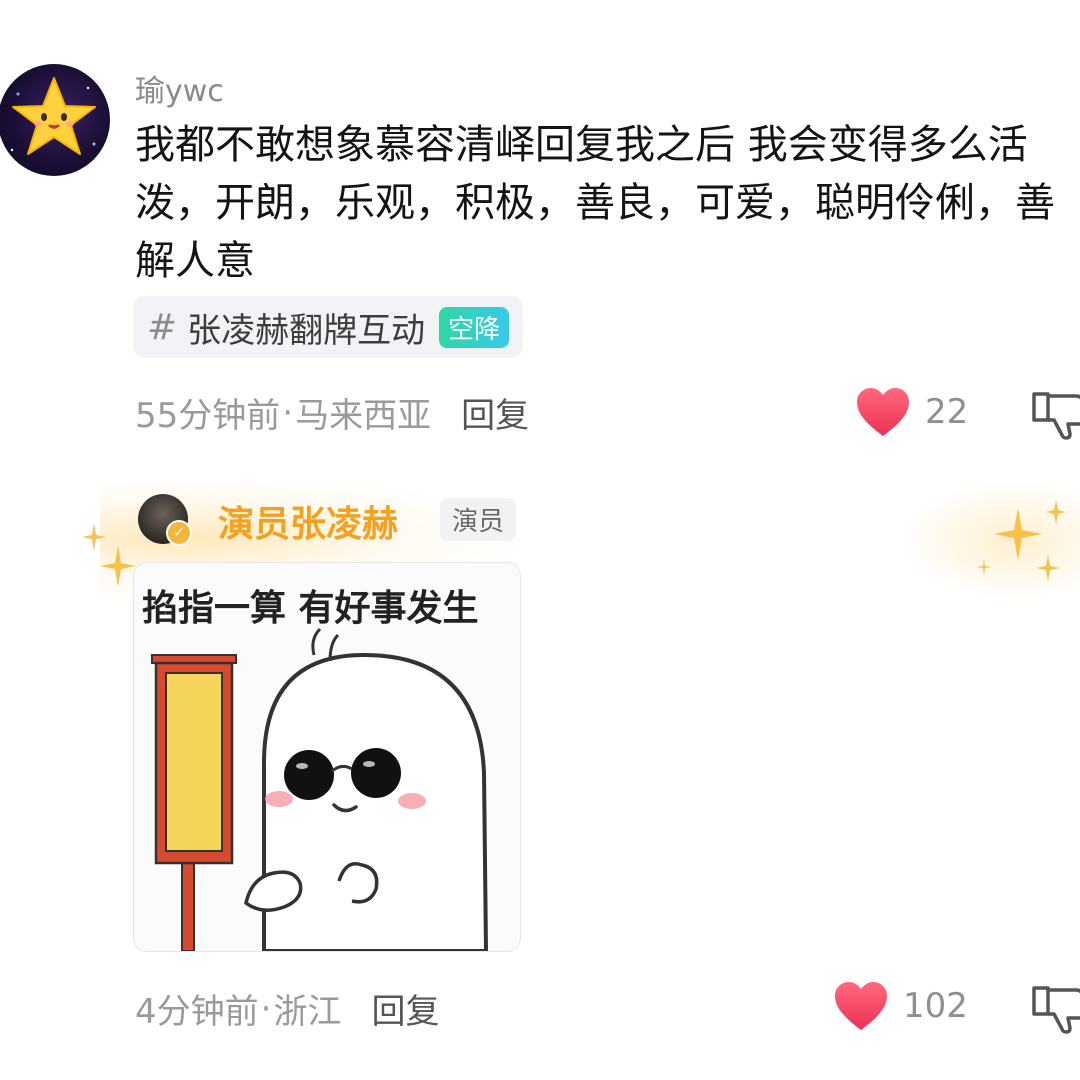 This screenshot has width=1080, height=1080. I want to click on comment-time: 4分钟前, so click(197, 1012).